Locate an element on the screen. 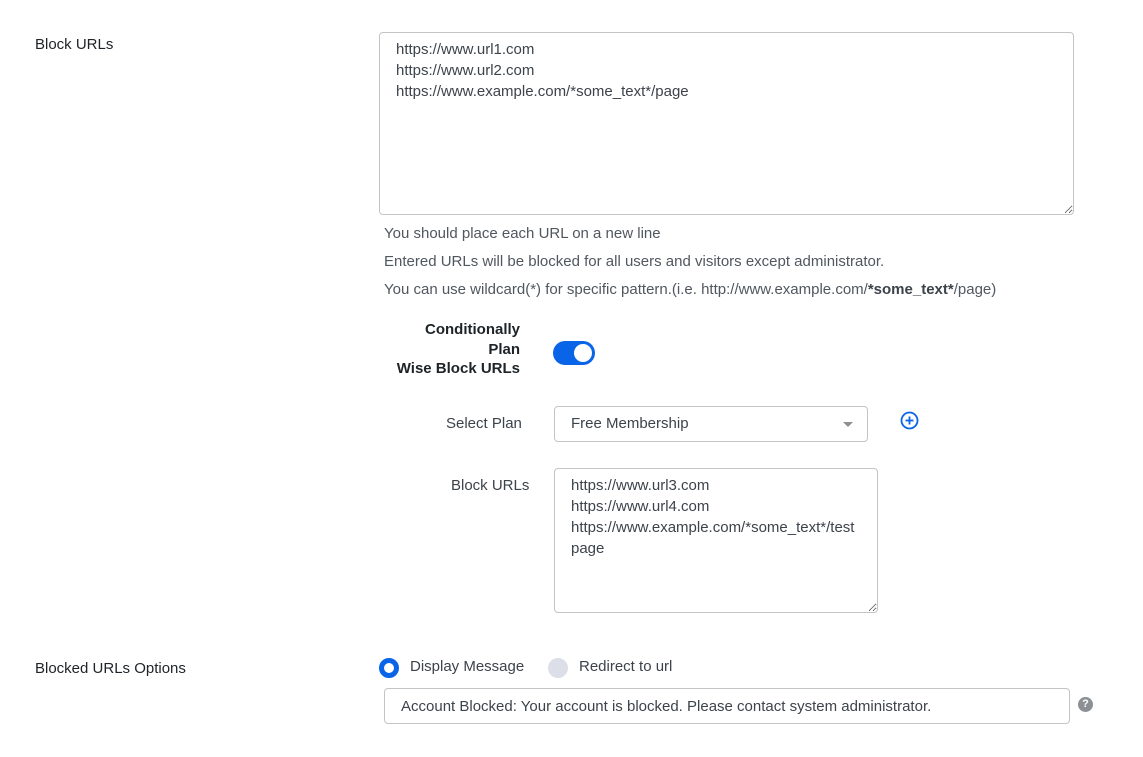 This screenshot has height=757, width=1143. conditional-toggle is located at coordinates (574, 353).